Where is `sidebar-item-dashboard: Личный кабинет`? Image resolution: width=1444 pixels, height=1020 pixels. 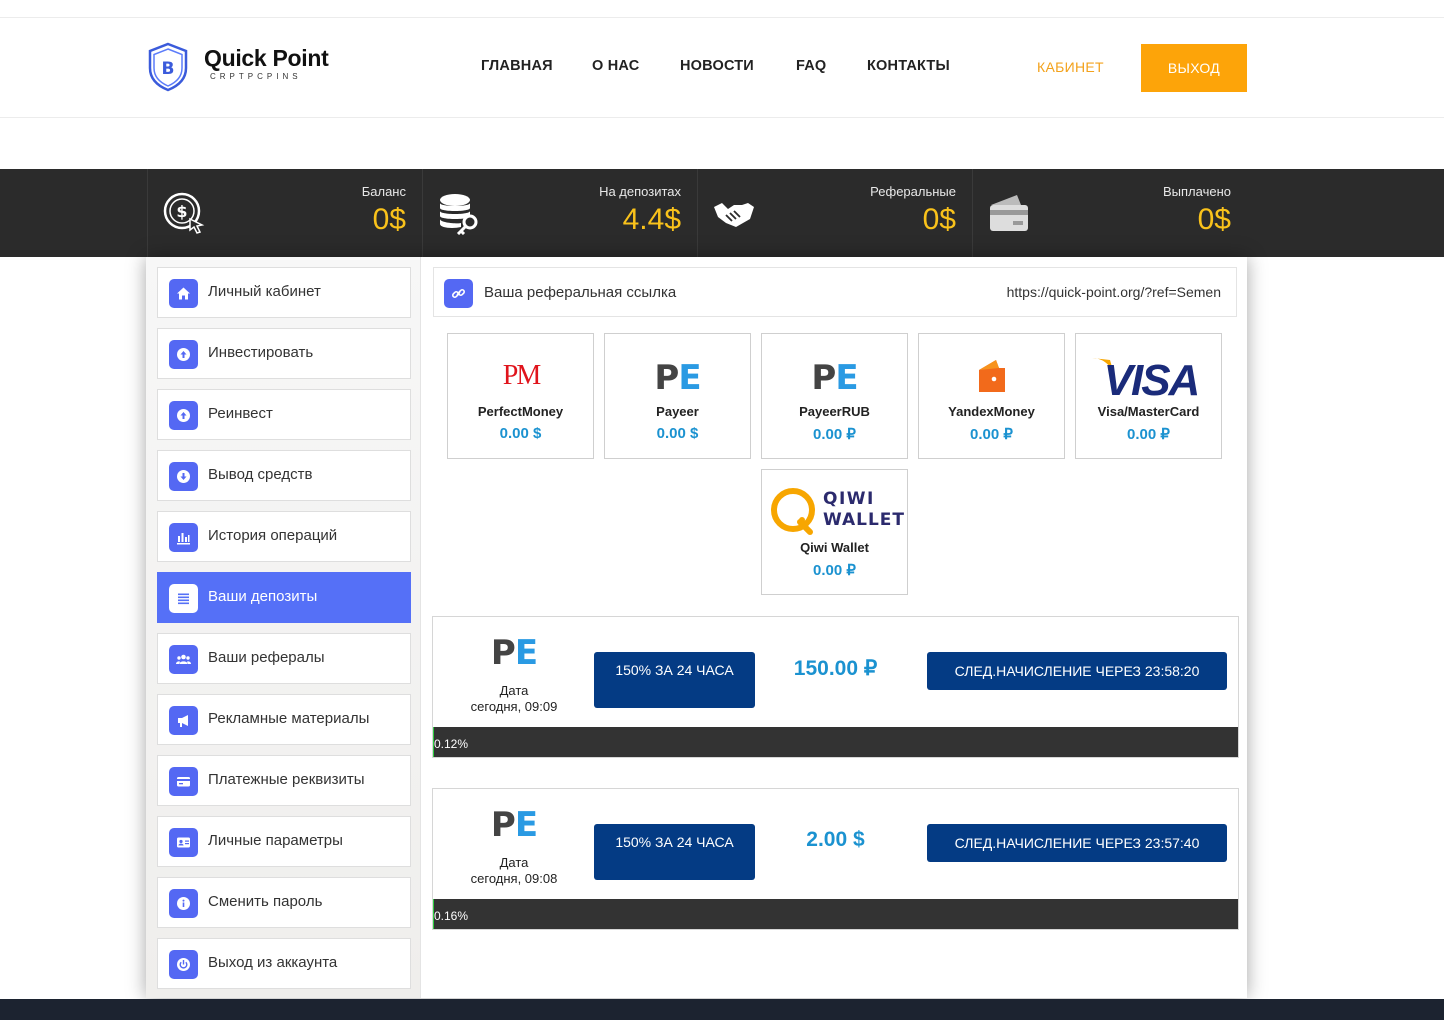
sidebar-item-dashboard: Личный кабинет is located at coordinates (284, 292).